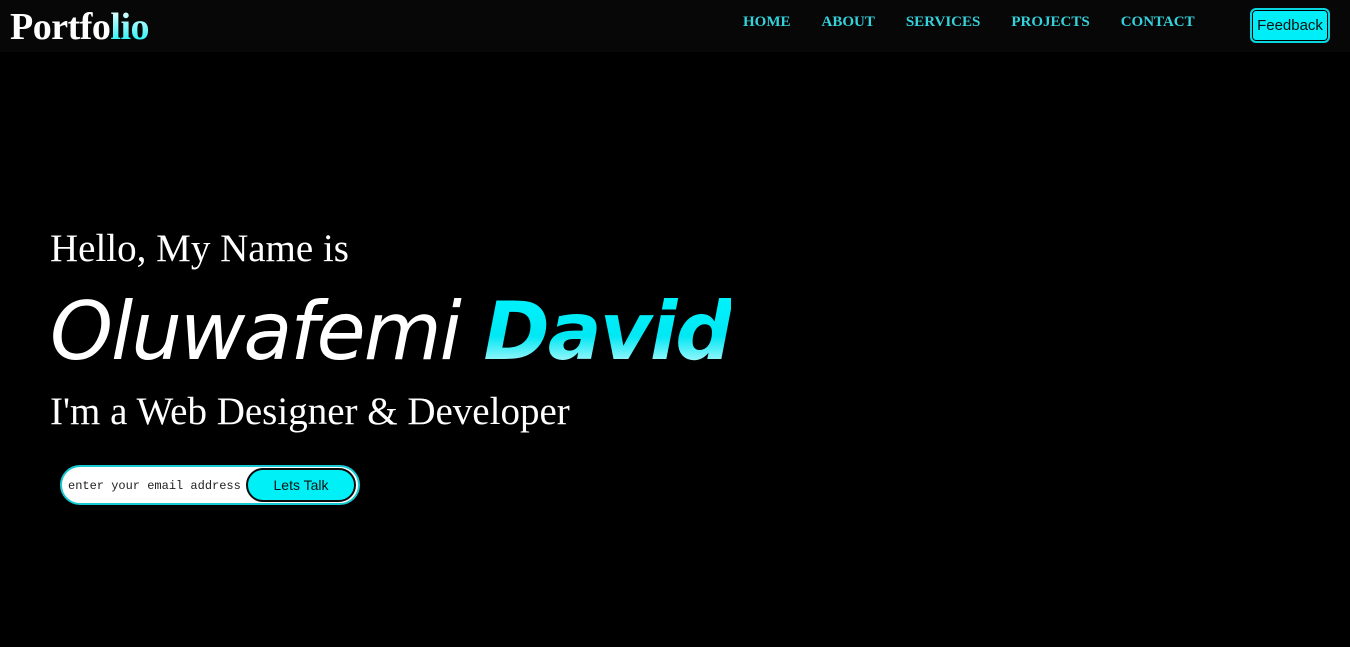 This screenshot has height=647, width=1350. I want to click on nav-item-contact: CONTACT, so click(1158, 22).